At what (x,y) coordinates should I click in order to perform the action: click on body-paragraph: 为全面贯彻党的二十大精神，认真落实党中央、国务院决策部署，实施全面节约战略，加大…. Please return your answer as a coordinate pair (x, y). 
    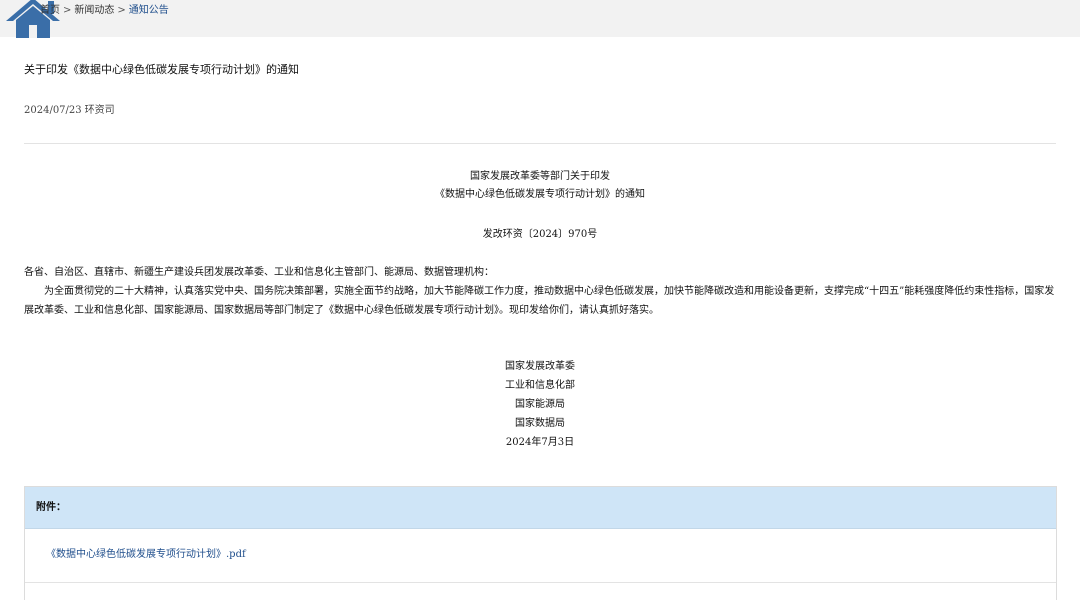
    Looking at the image, I should click on (539, 301).